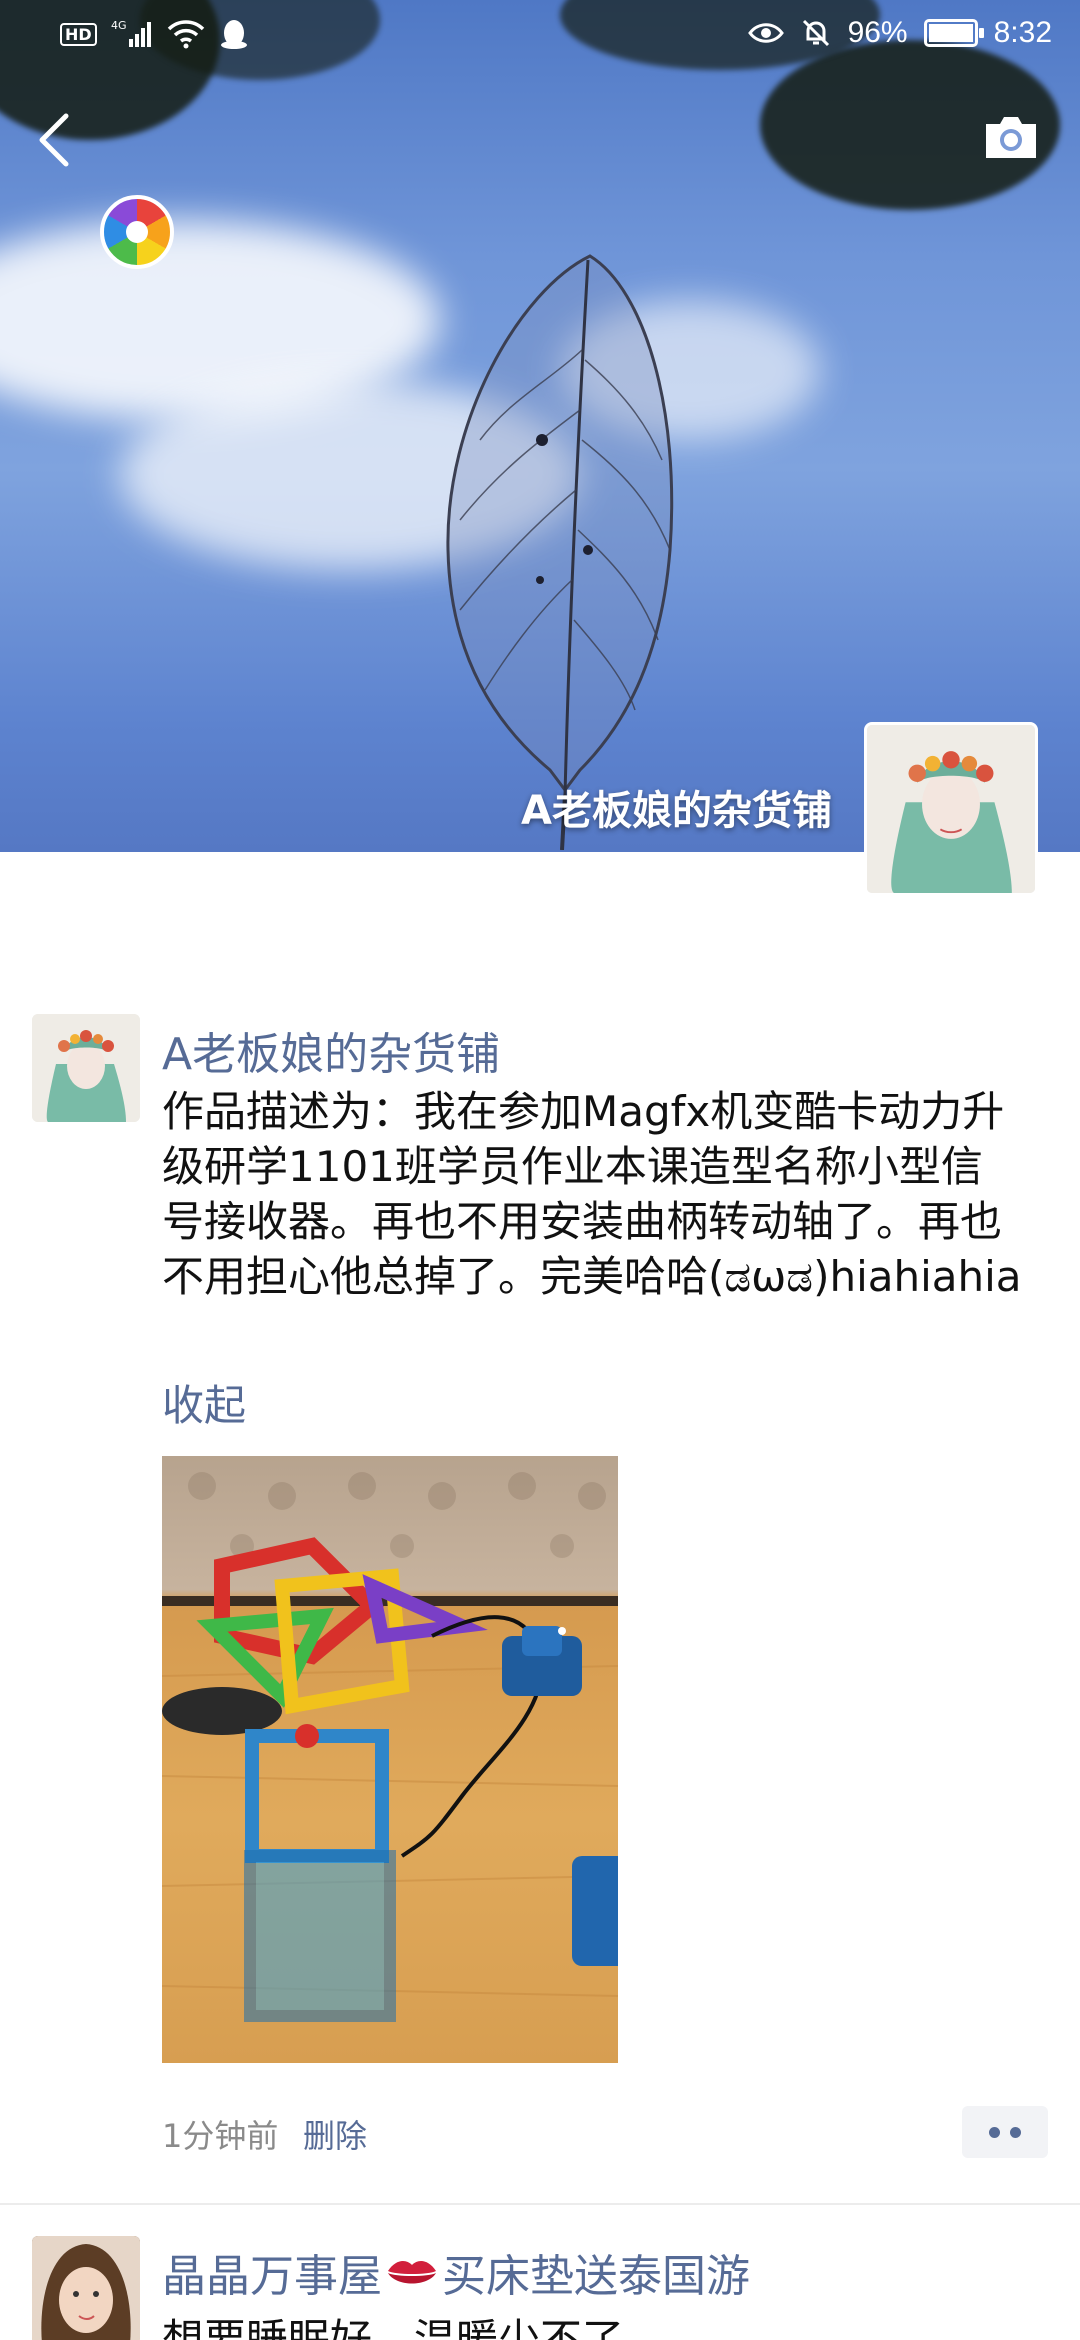  I want to click on avatar-photo, so click(86, 2288).